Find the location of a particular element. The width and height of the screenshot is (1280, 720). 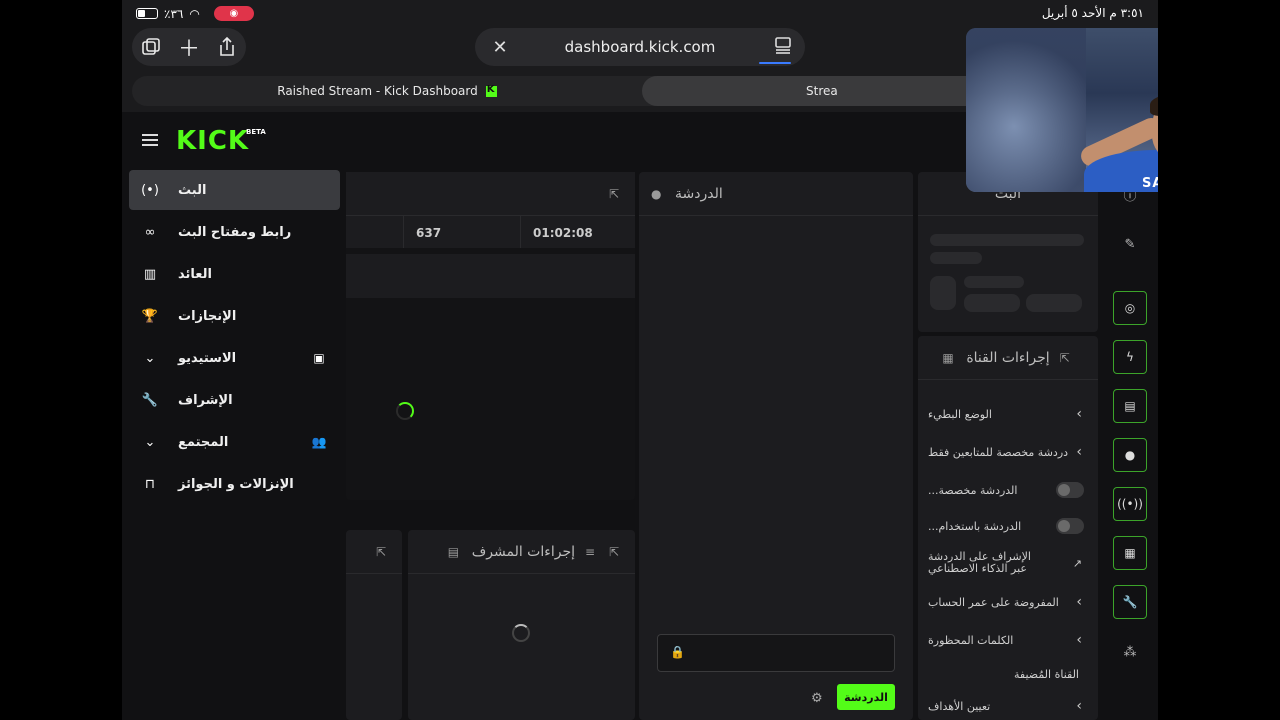

account-age-row: المفروضة على عمر الحساب › is located at coordinates (1007, 602).